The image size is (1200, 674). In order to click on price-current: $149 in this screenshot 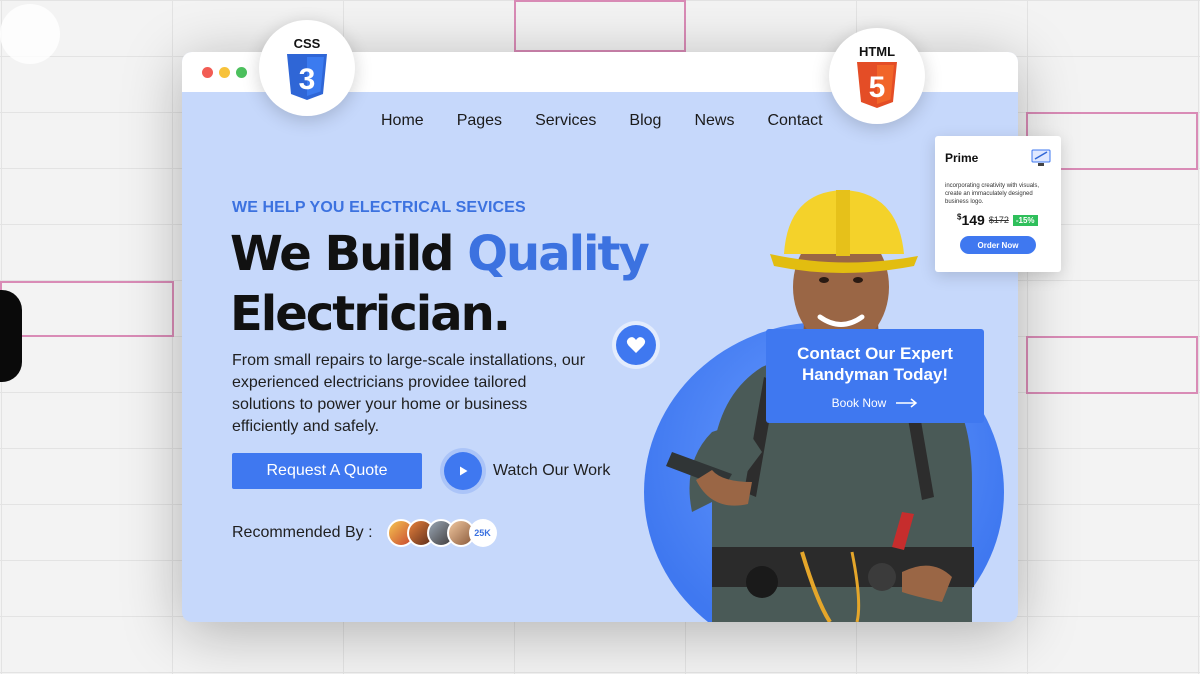, I will do `click(971, 220)`.